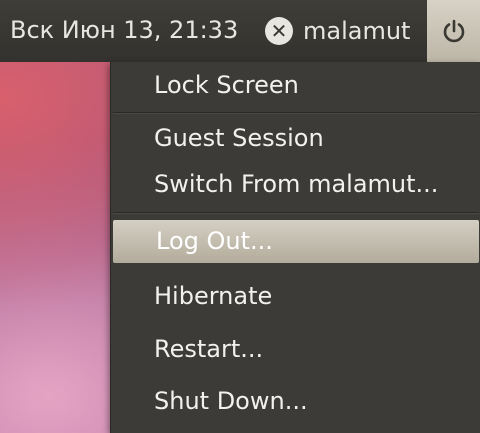 The height and width of the screenshot is (433, 480). What do you see at coordinates (295, 296) in the screenshot?
I see `menu-item-hibernate: Hibernate` at bounding box center [295, 296].